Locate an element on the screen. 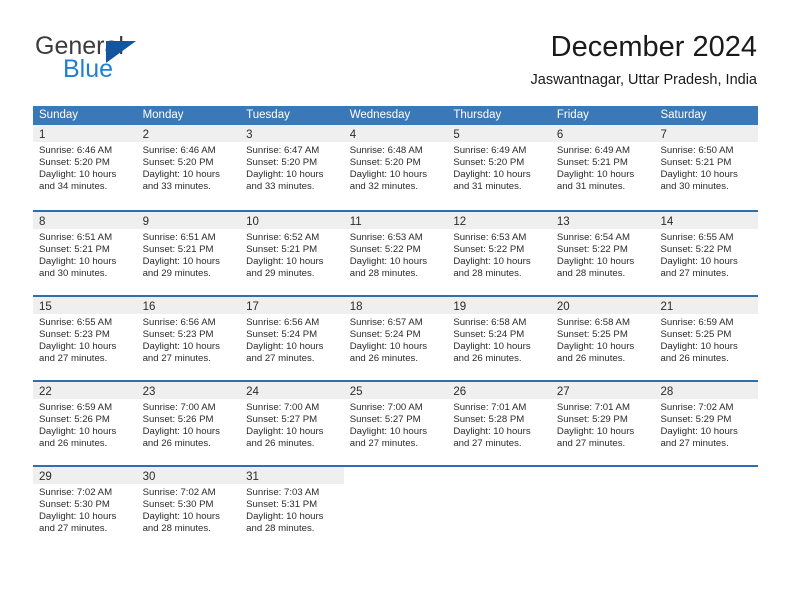 The height and width of the screenshot is (612, 792). page-title: December 2024 is located at coordinates (653, 47).